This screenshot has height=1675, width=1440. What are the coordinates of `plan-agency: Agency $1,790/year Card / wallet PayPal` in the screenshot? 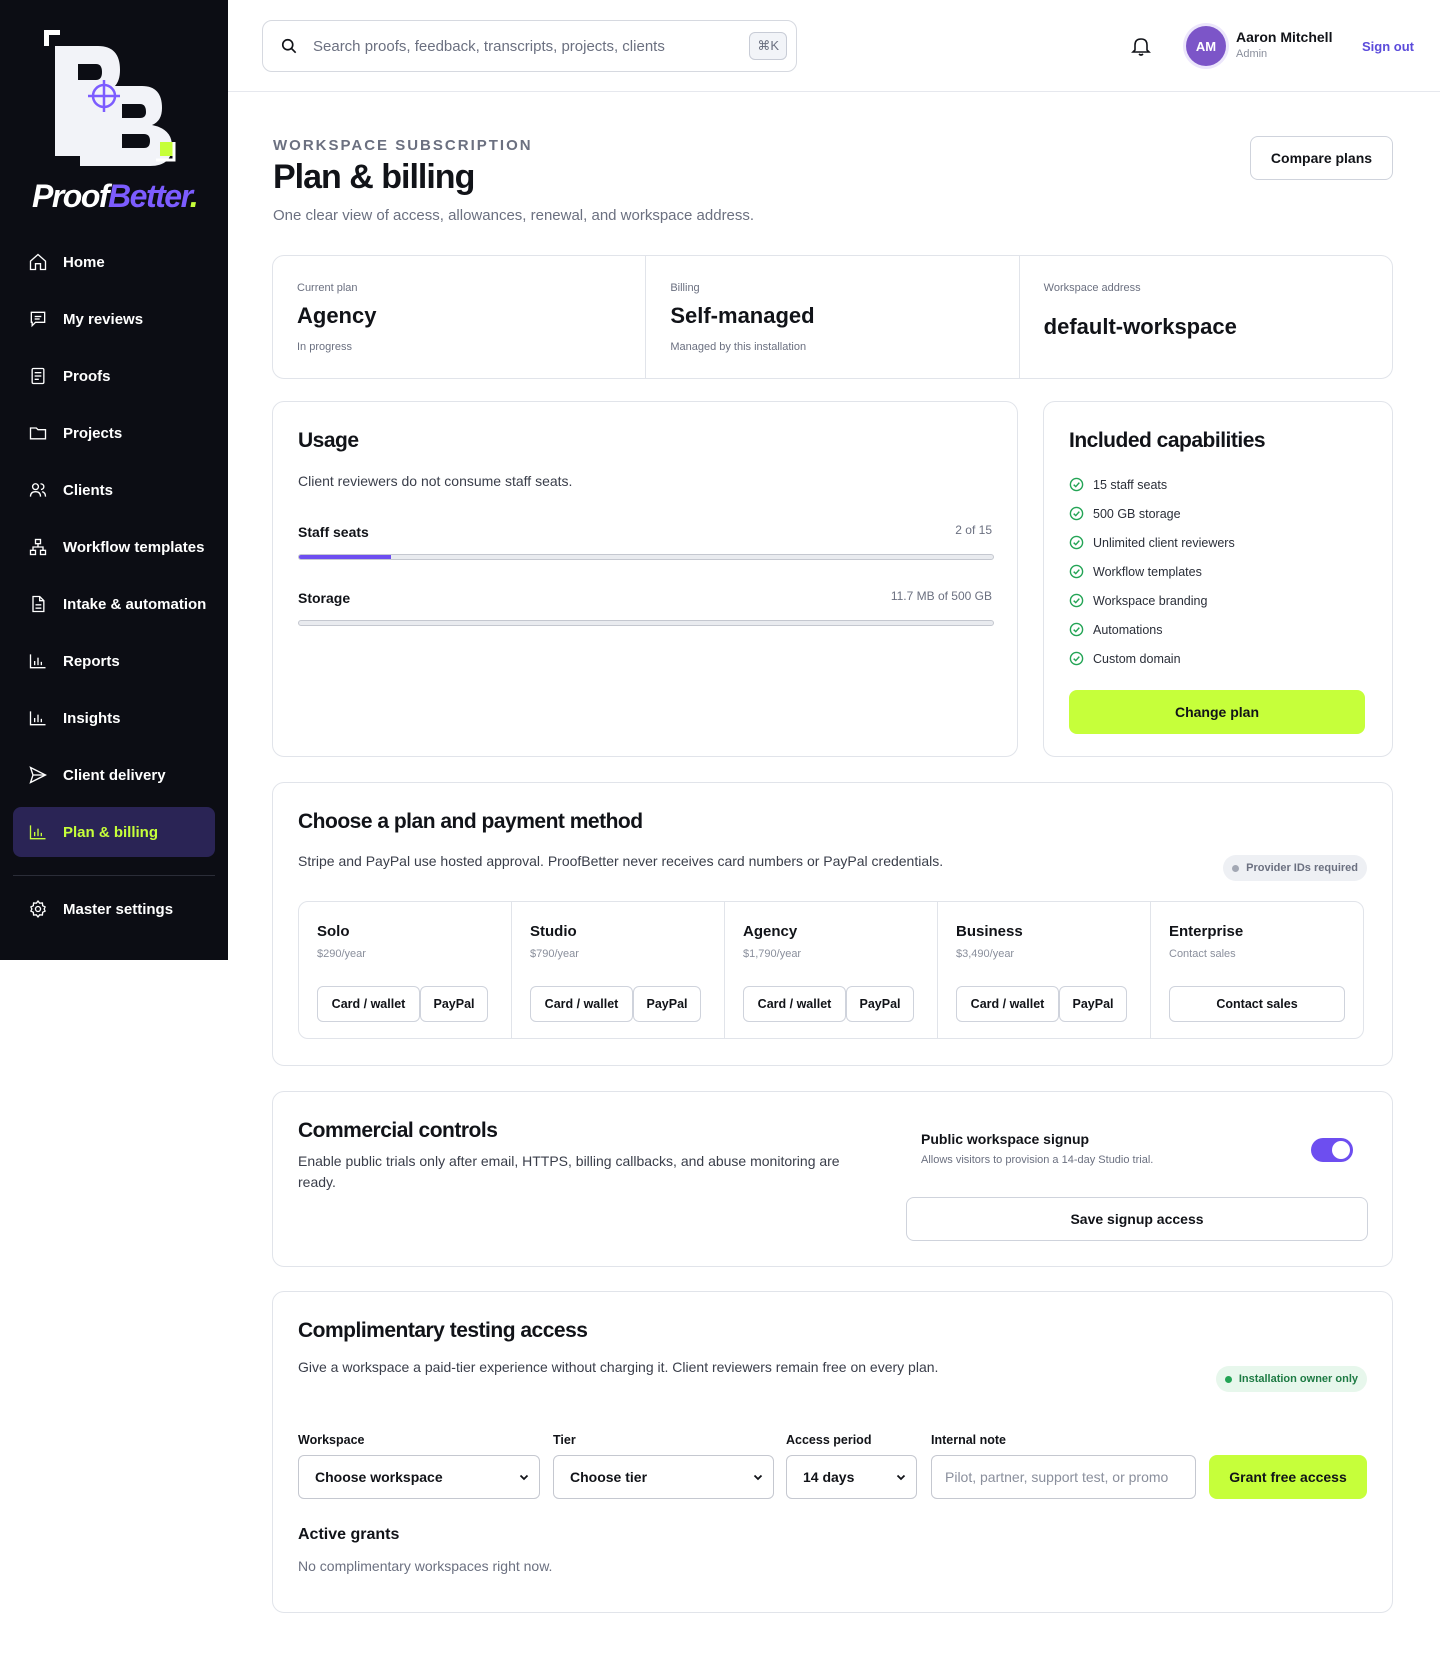 It's located at (831, 970).